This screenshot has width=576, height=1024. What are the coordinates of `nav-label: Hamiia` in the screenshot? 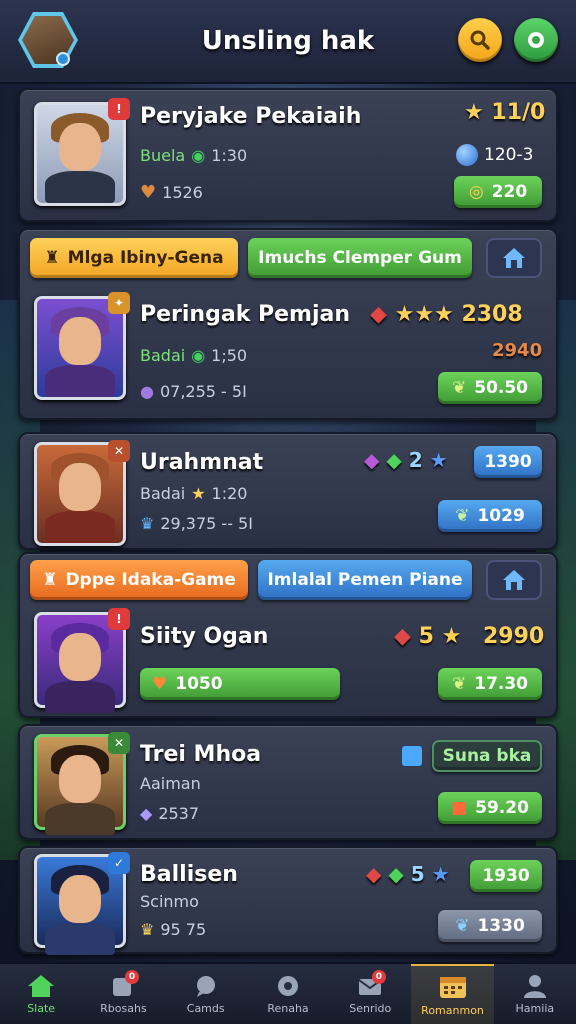 It's located at (535, 1008).